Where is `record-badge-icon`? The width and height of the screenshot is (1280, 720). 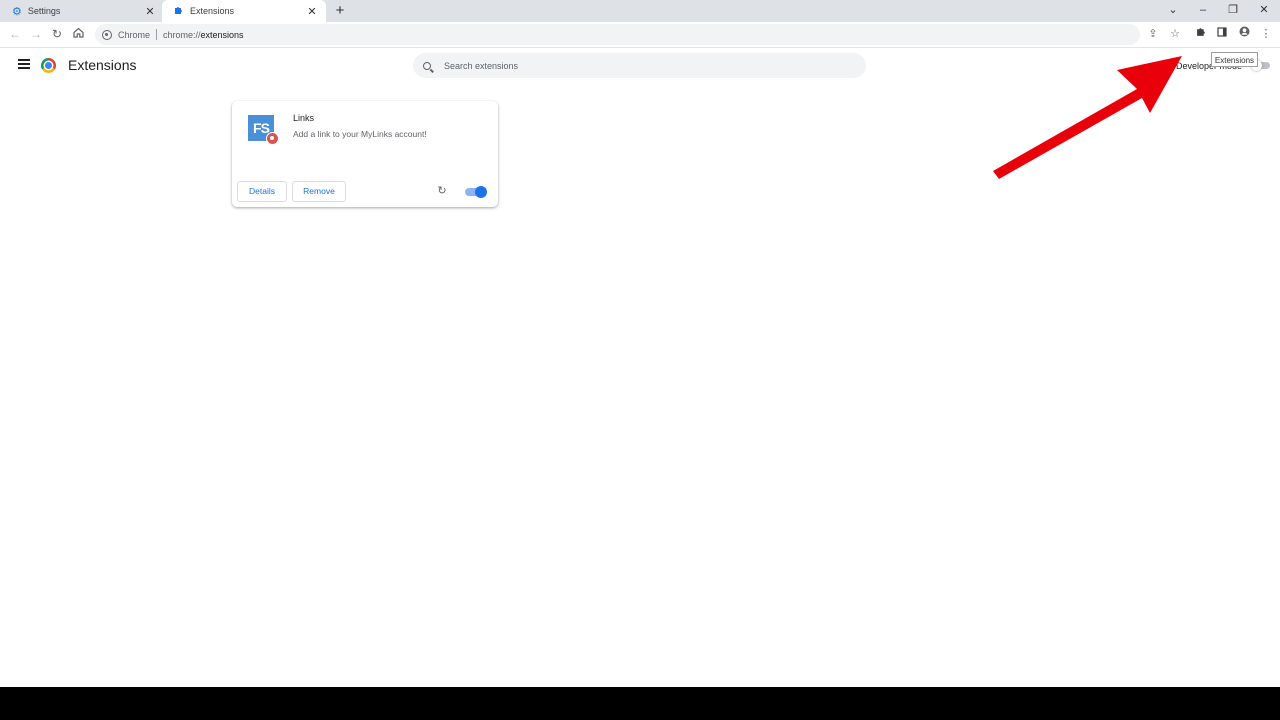
record-badge-icon is located at coordinates (272, 138).